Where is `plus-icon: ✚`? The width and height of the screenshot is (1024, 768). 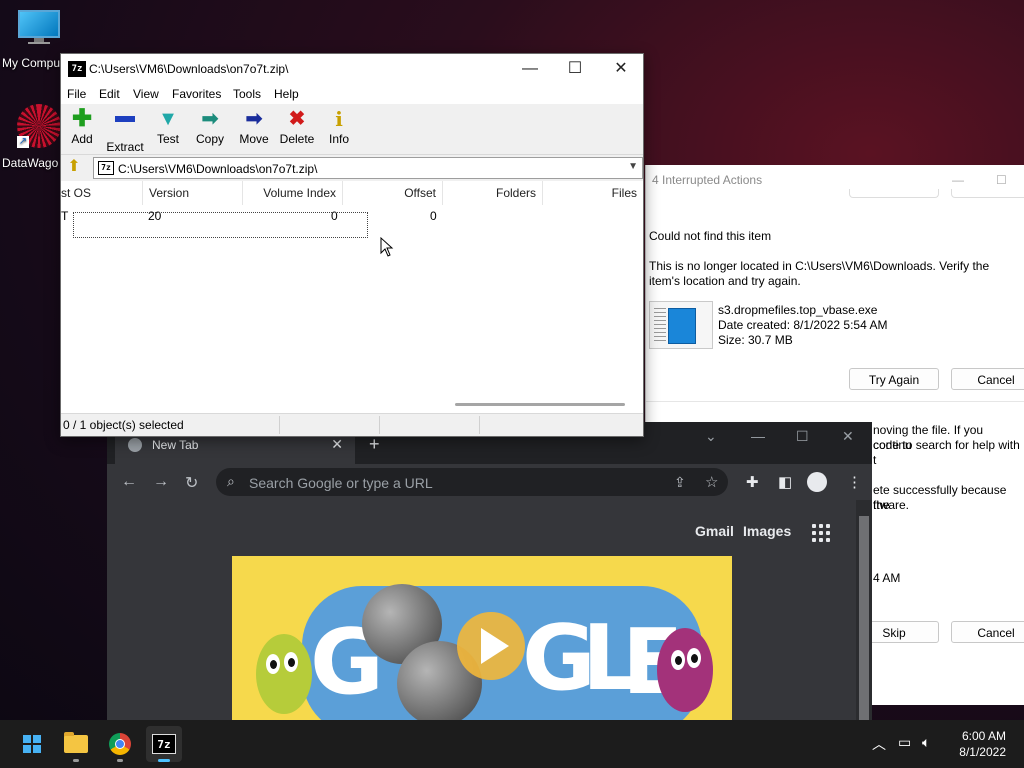
plus-icon: ✚ is located at coordinates (82, 118).